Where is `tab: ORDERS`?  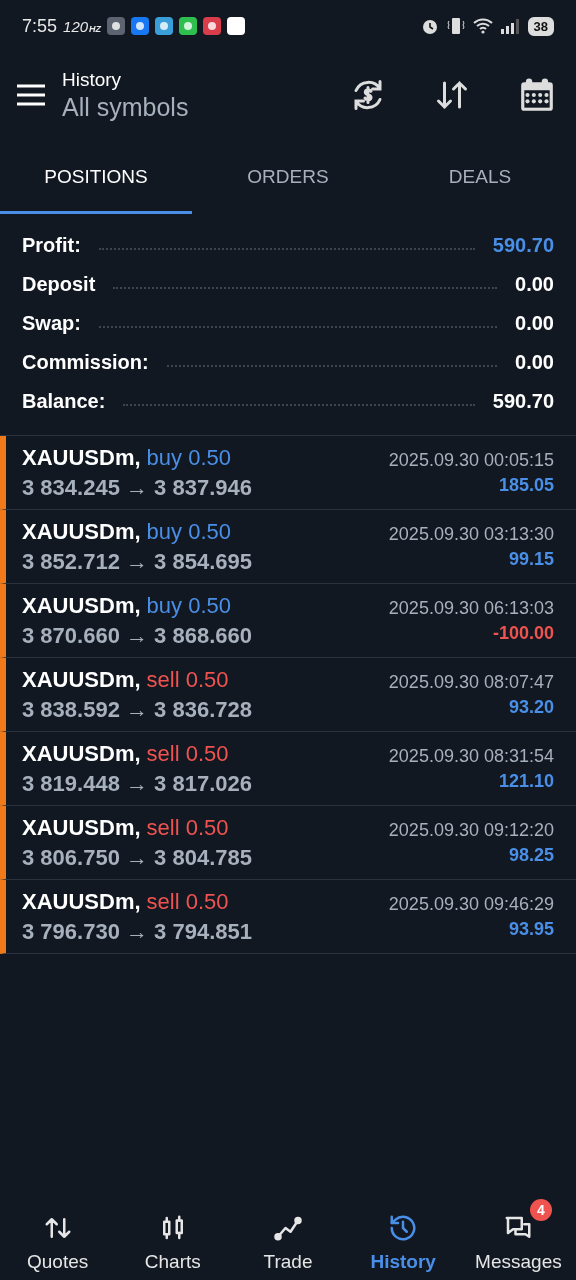 tab: ORDERS is located at coordinates (288, 176).